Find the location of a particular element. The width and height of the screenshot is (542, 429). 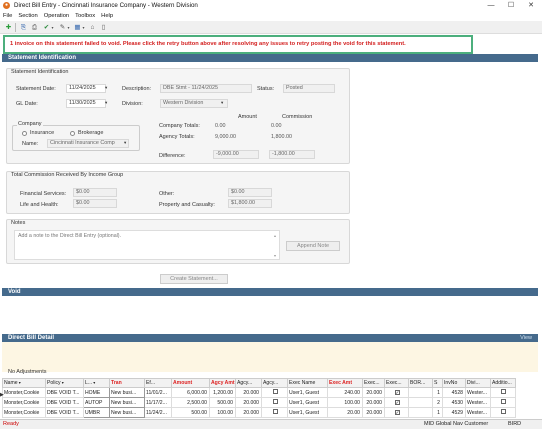

grid-cell-agcy-amt: 100.00 is located at coordinates (222, 412).